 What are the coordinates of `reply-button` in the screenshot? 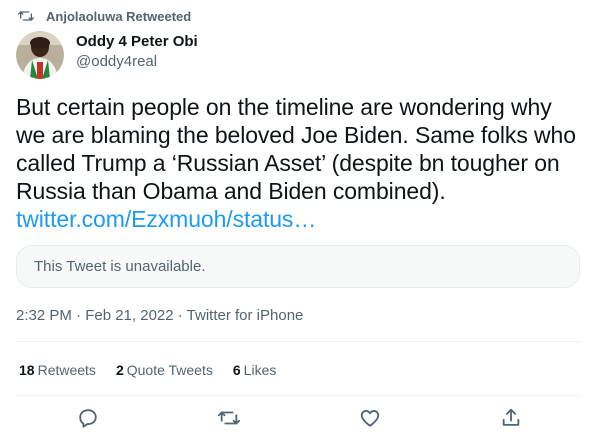 It's located at (88, 418).